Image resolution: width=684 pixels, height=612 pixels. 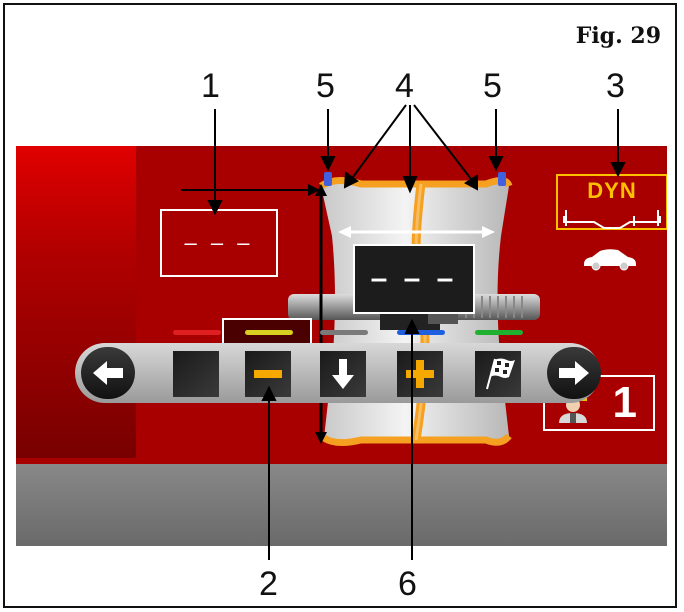 I want to click on led-green, so click(x=499, y=332).